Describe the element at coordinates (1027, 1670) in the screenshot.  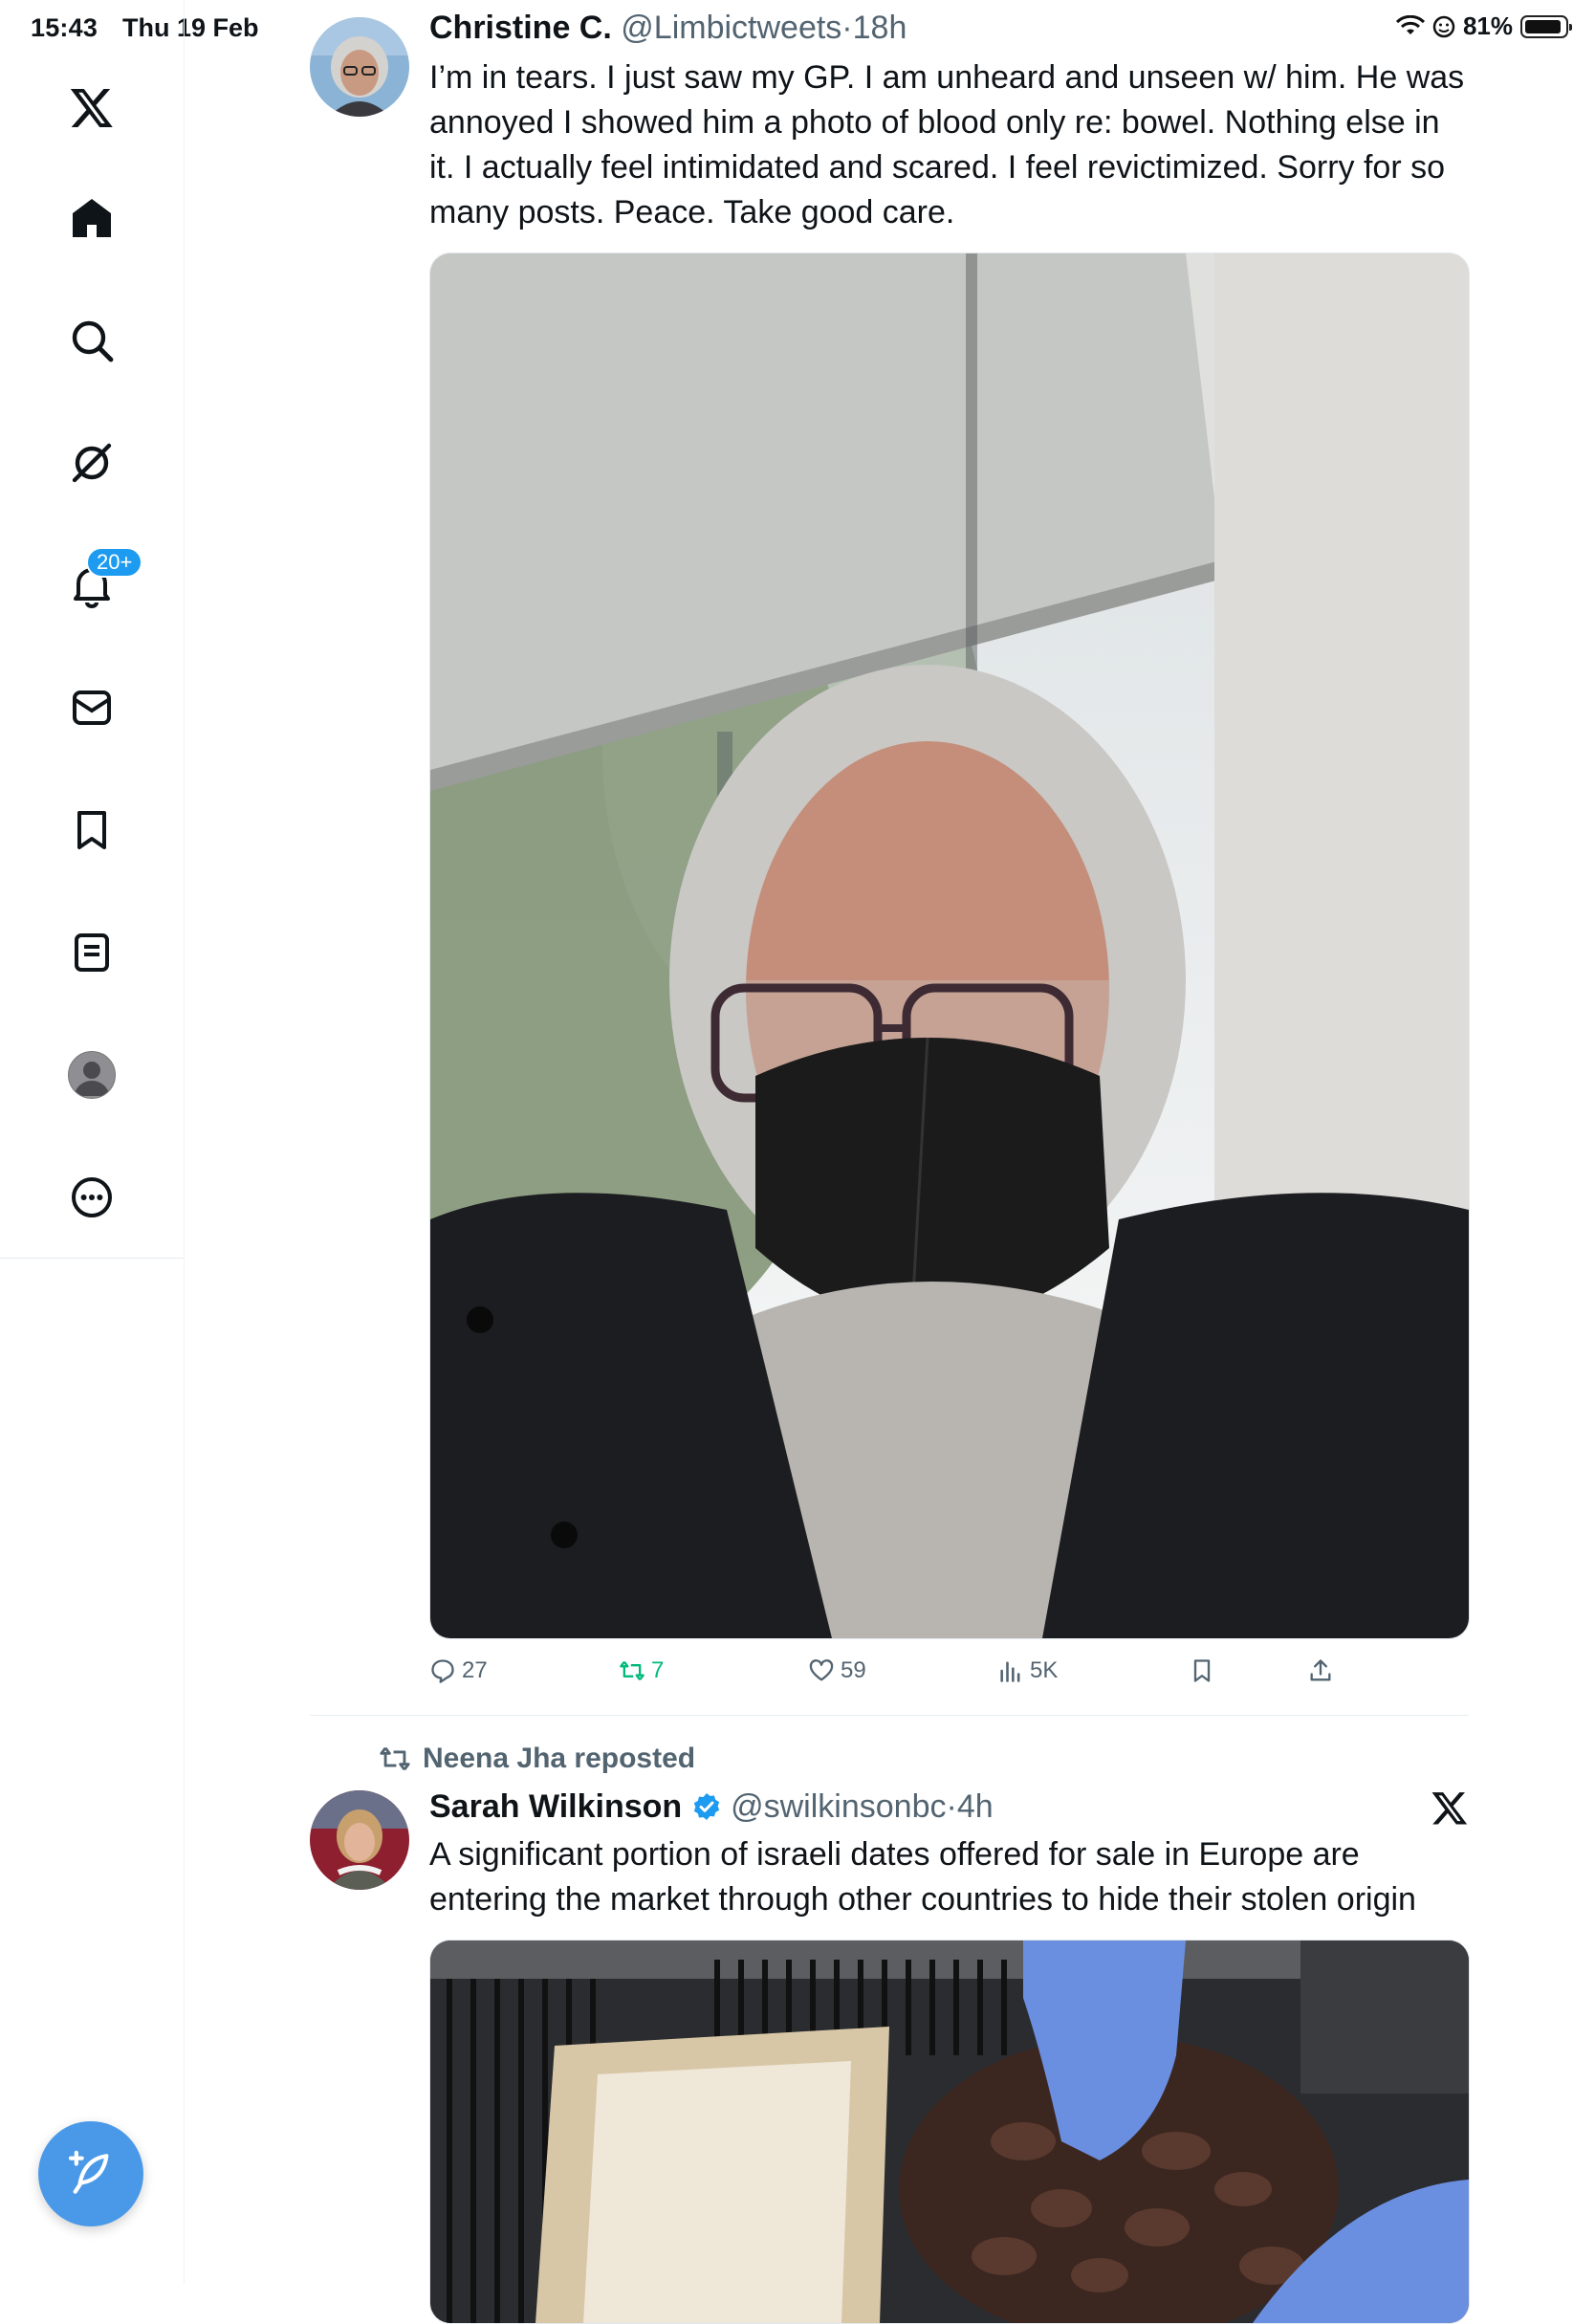
I see `views-button: 5K` at that location.